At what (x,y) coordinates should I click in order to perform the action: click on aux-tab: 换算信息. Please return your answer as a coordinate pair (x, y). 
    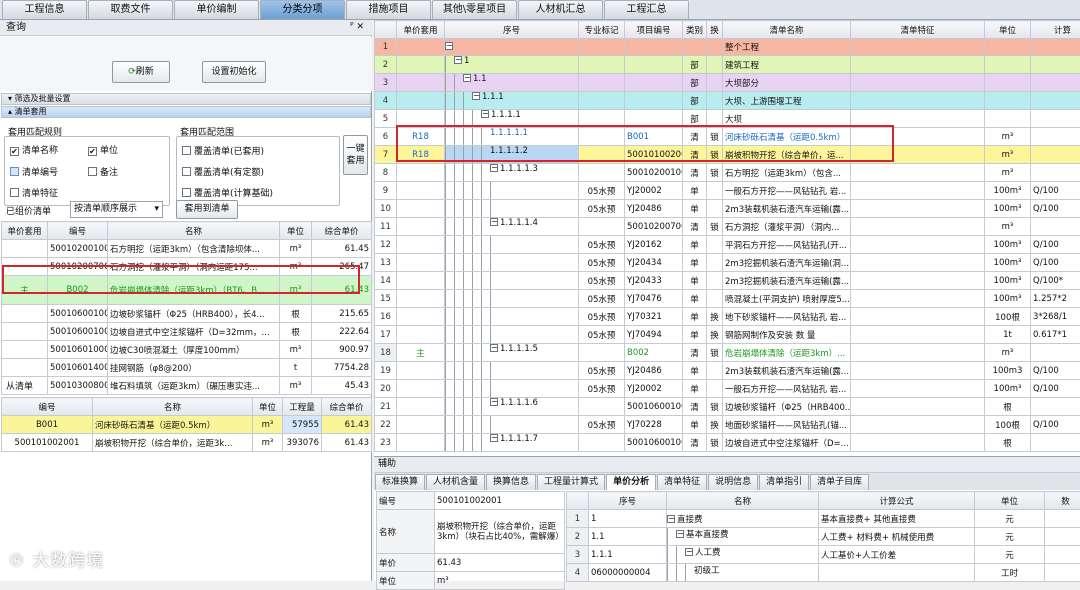
    Looking at the image, I should click on (511, 482).